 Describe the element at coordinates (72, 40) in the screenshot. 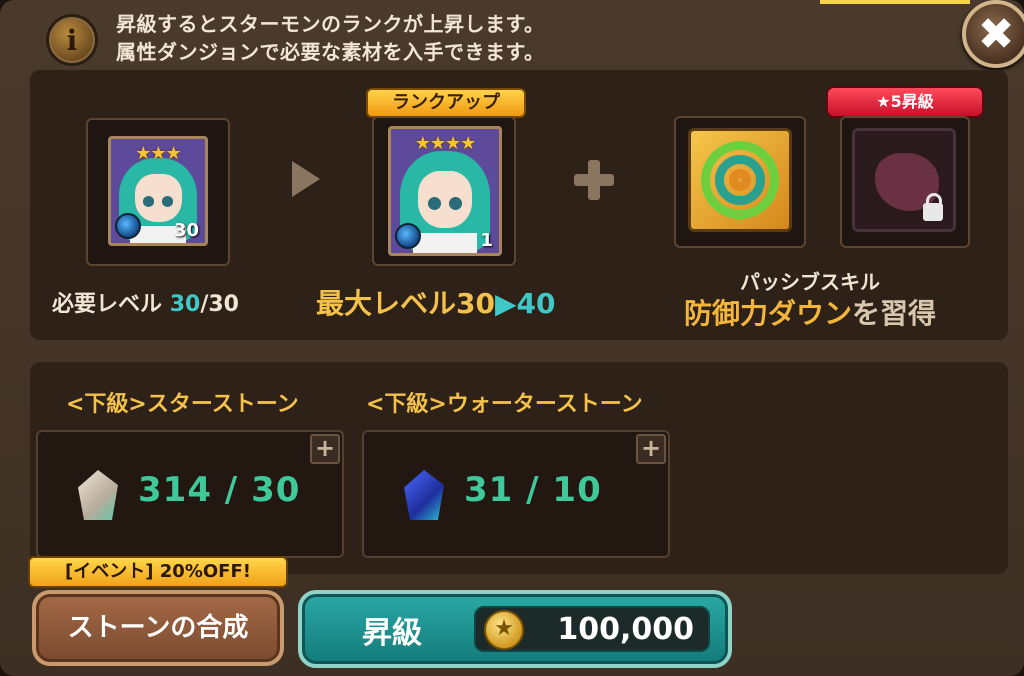

I see `info-icon: i` at that location.